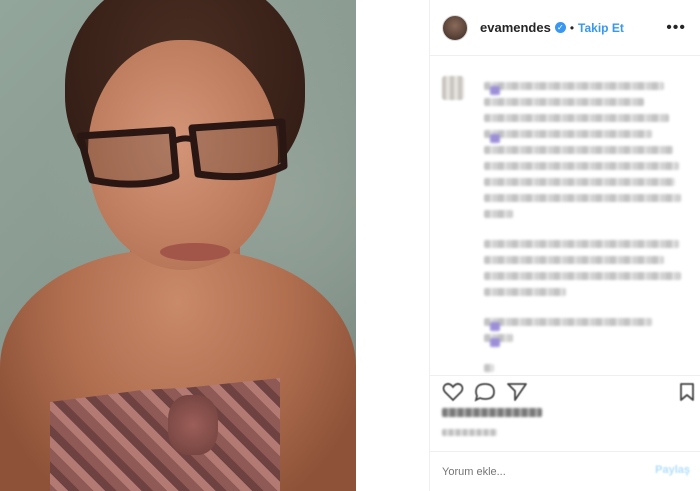 The image size is (700, 491). I want to click on follow-button: Takip Et, so click(601, 28).